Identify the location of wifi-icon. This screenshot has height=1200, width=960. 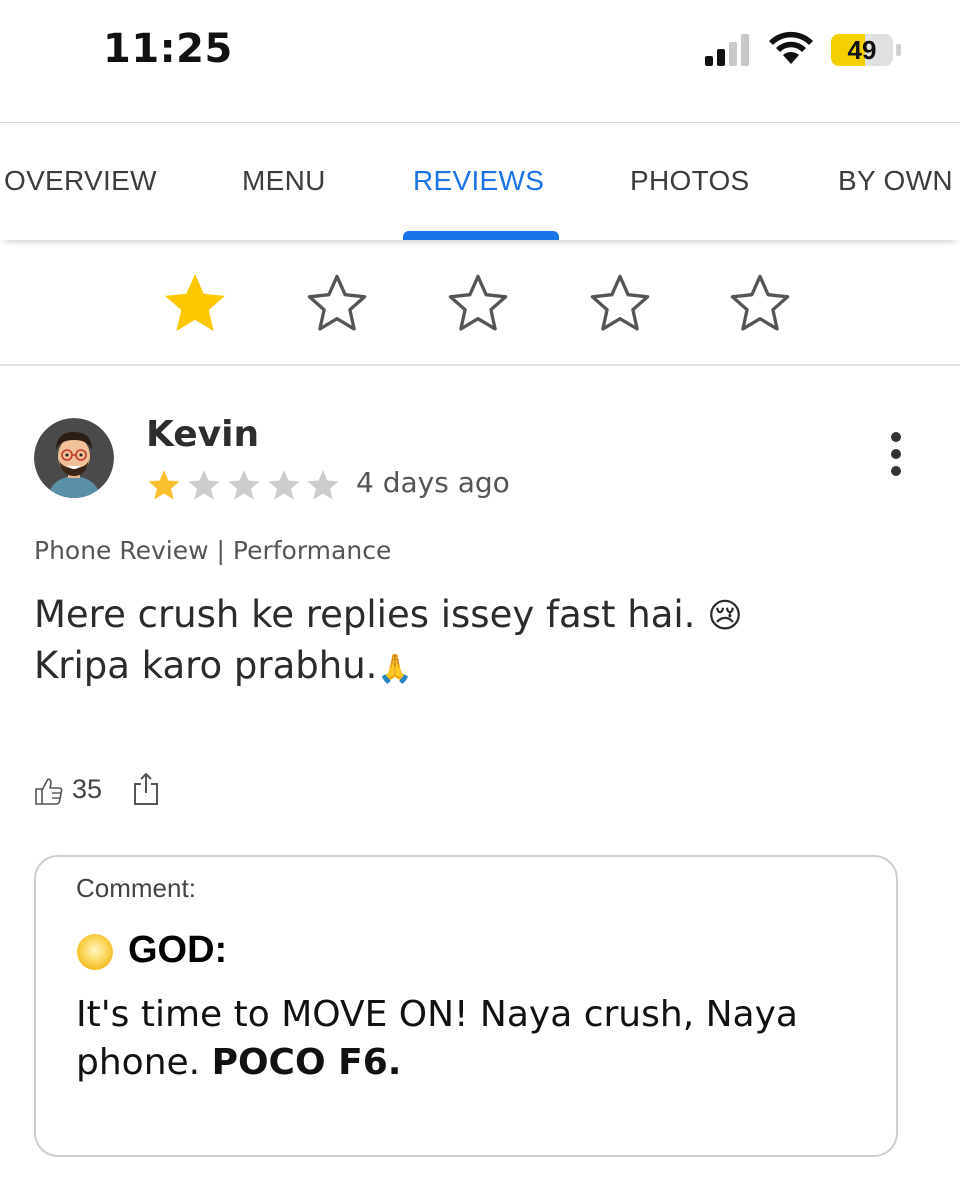
(791, 47).